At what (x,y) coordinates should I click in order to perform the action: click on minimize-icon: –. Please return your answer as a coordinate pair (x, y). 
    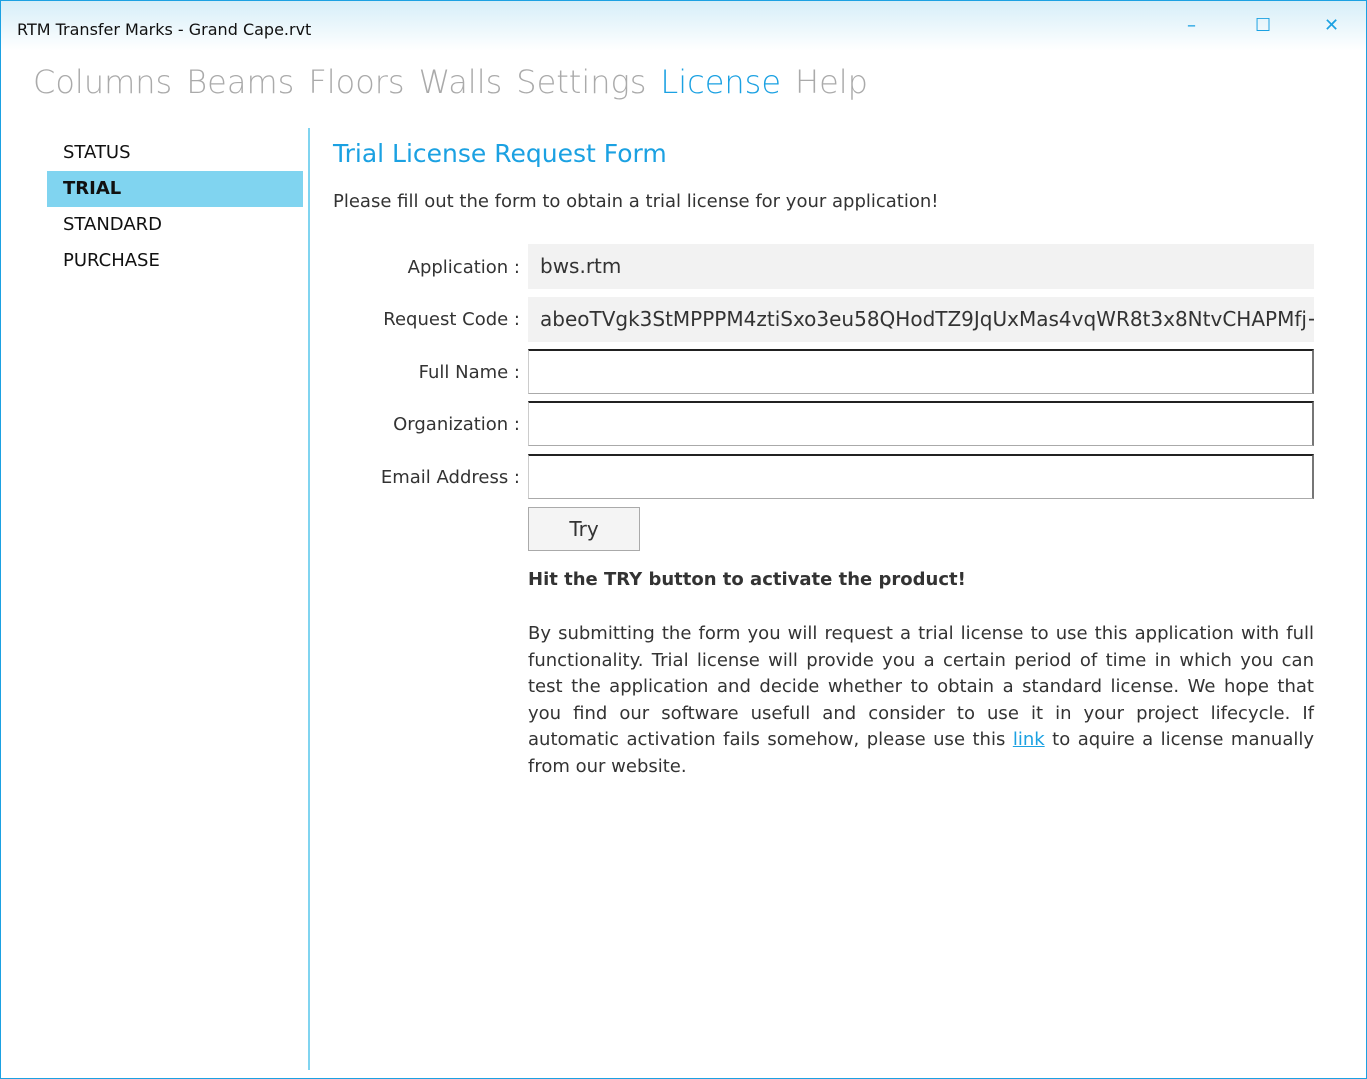
    Looking at the image, I should click on (1191, 25).